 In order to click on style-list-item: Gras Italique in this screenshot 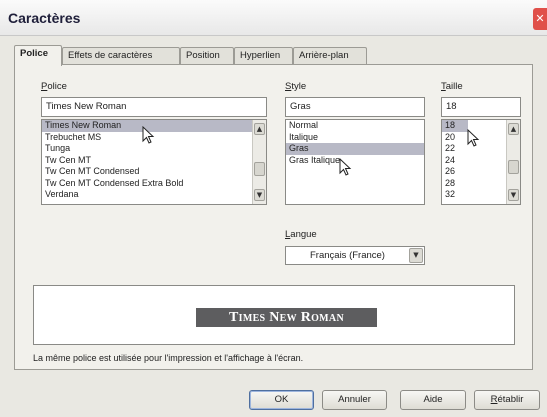, I will do `click(355, 161)`.